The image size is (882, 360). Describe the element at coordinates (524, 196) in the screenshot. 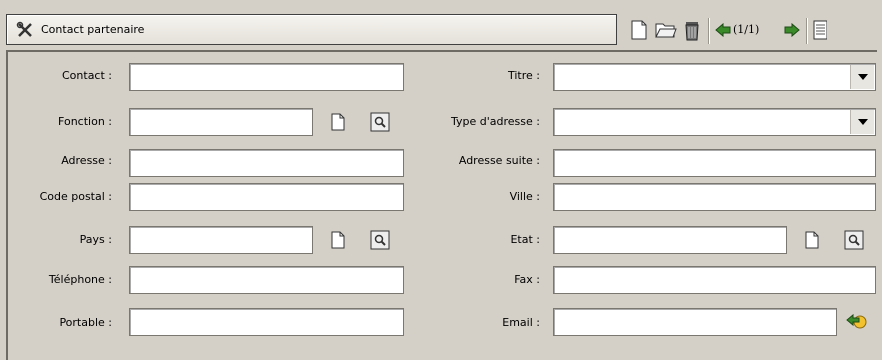

I see `ville-label: Ville :` at that location.